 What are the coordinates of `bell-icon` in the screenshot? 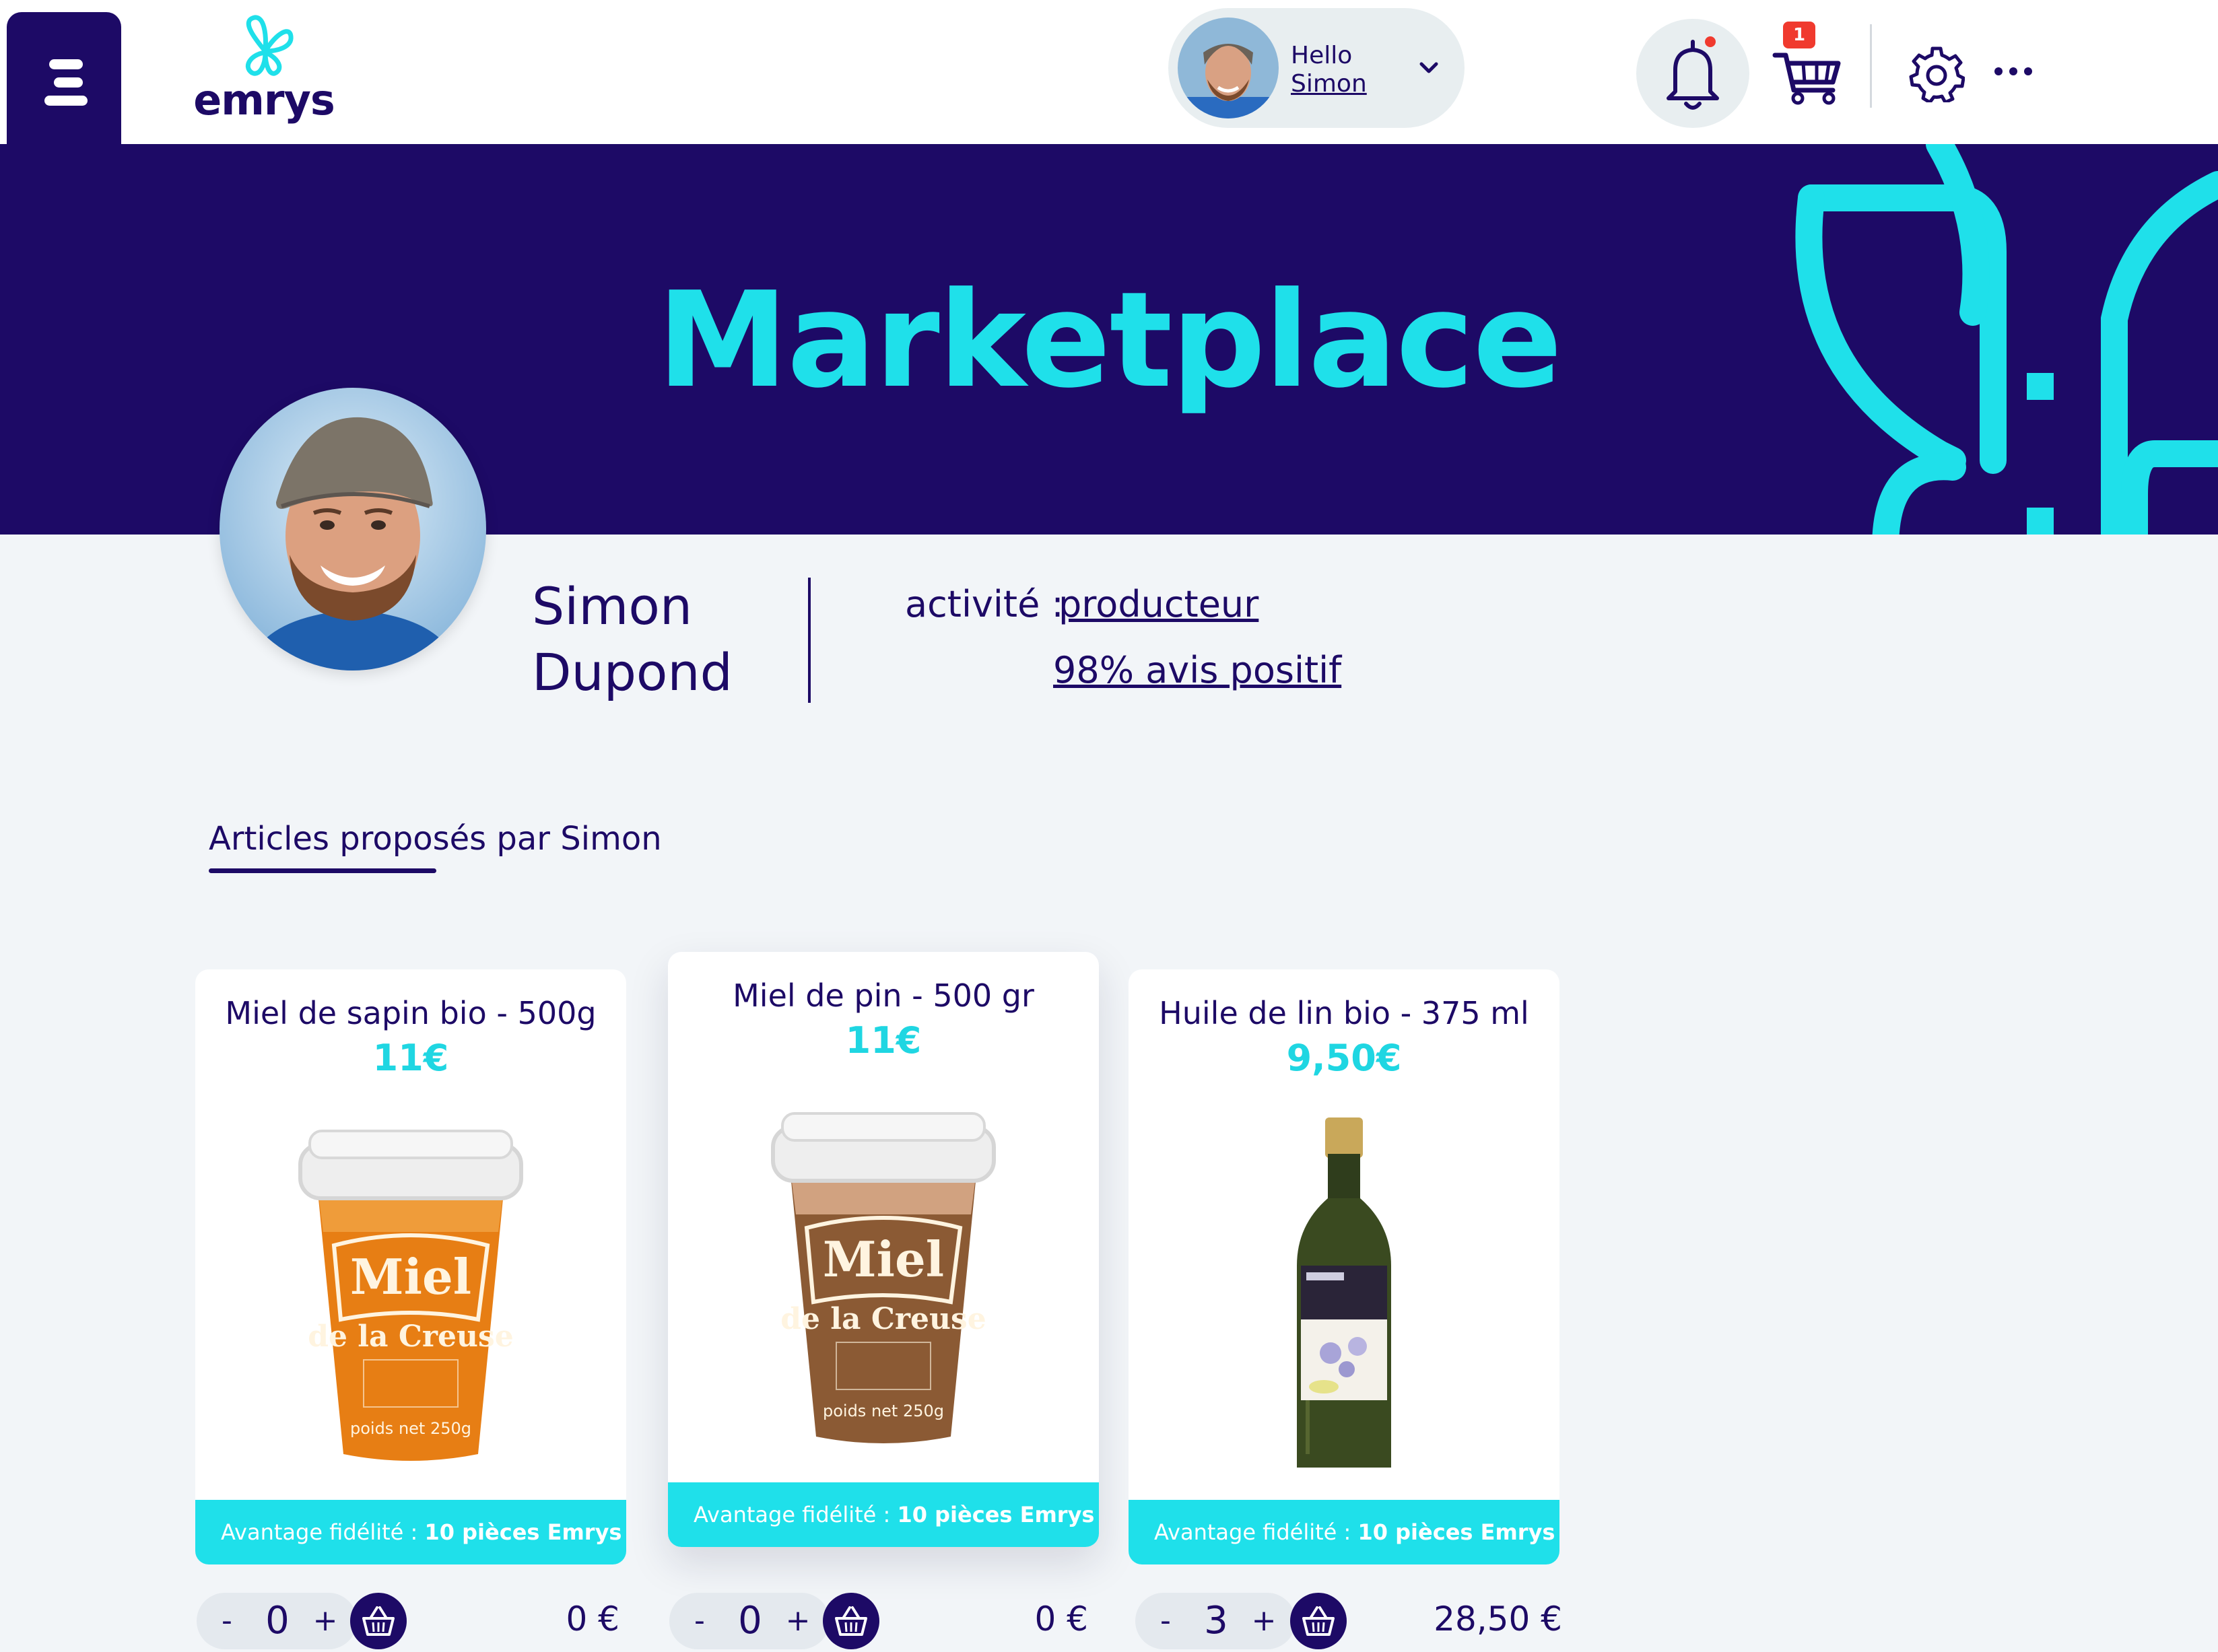 It's located at (1693, 73).